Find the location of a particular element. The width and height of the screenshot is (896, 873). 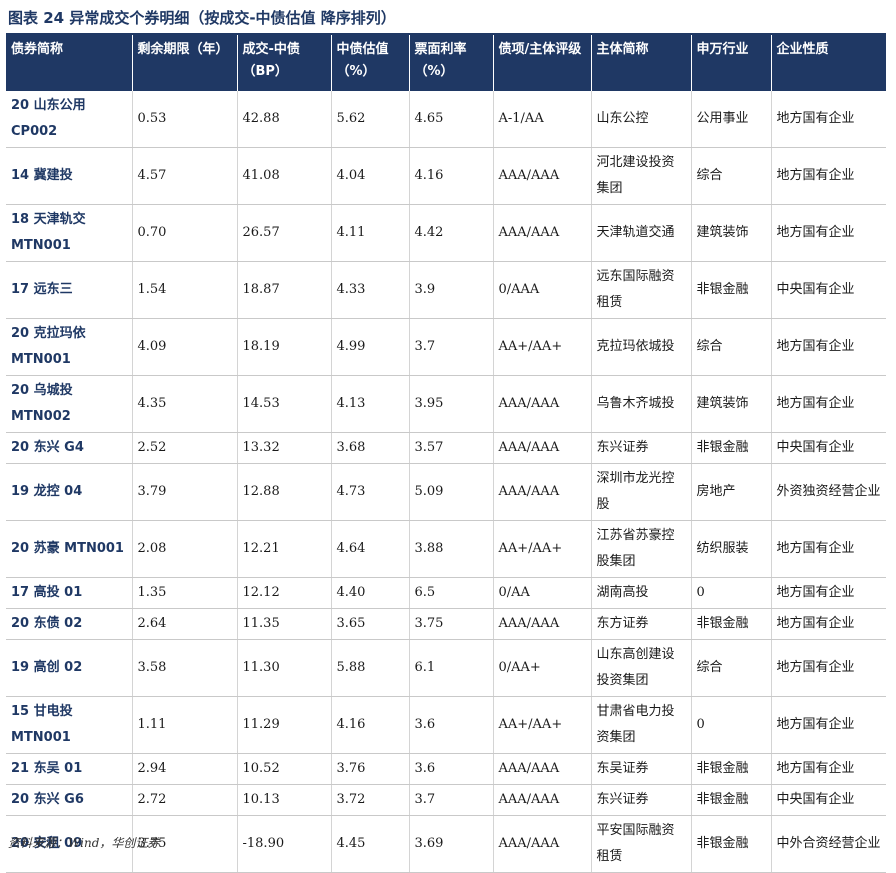

cell-spread-bp: 12.21 is located at coordinates (283, 549).